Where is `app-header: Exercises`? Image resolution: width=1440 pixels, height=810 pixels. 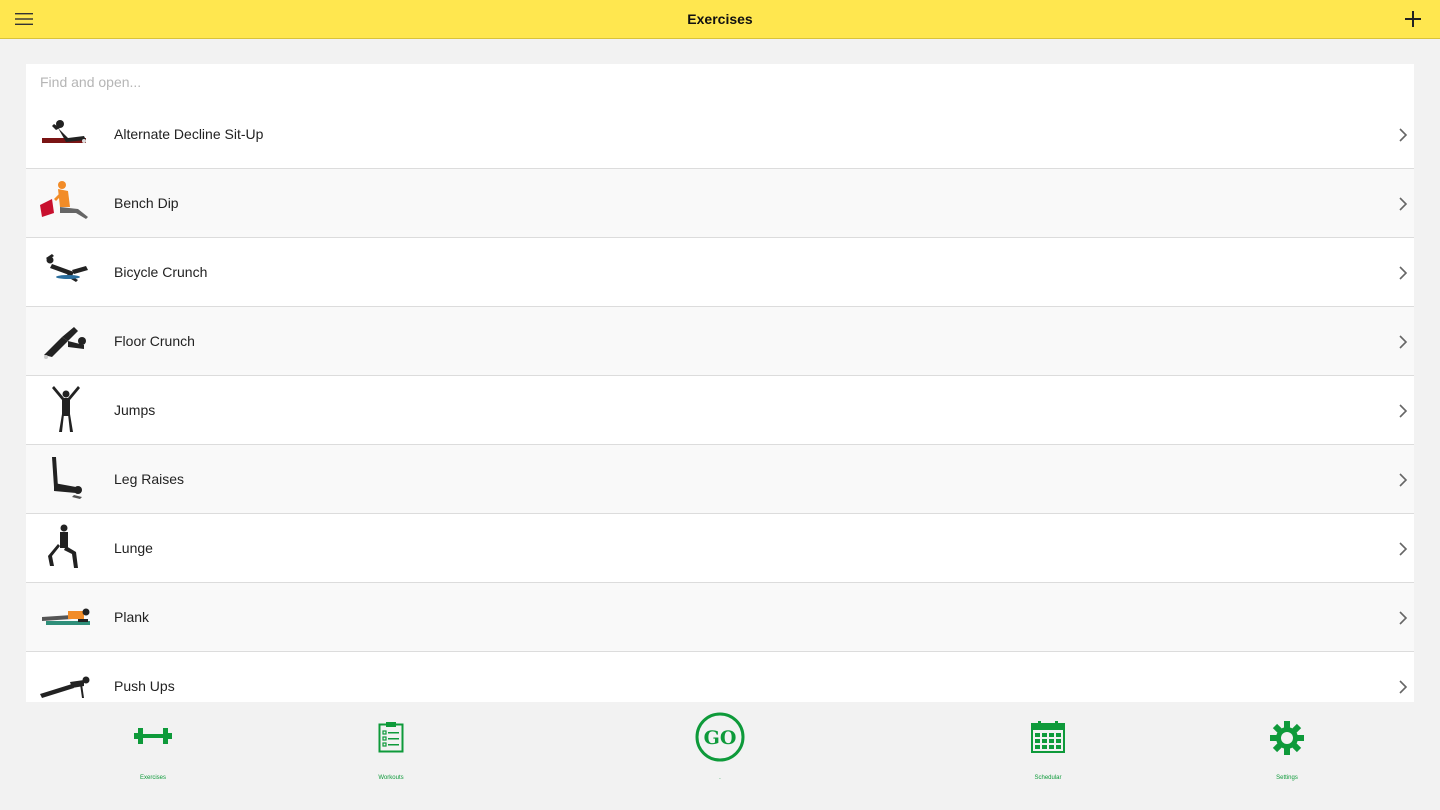 app-header: Exercises is located at coordinates (720, 19).